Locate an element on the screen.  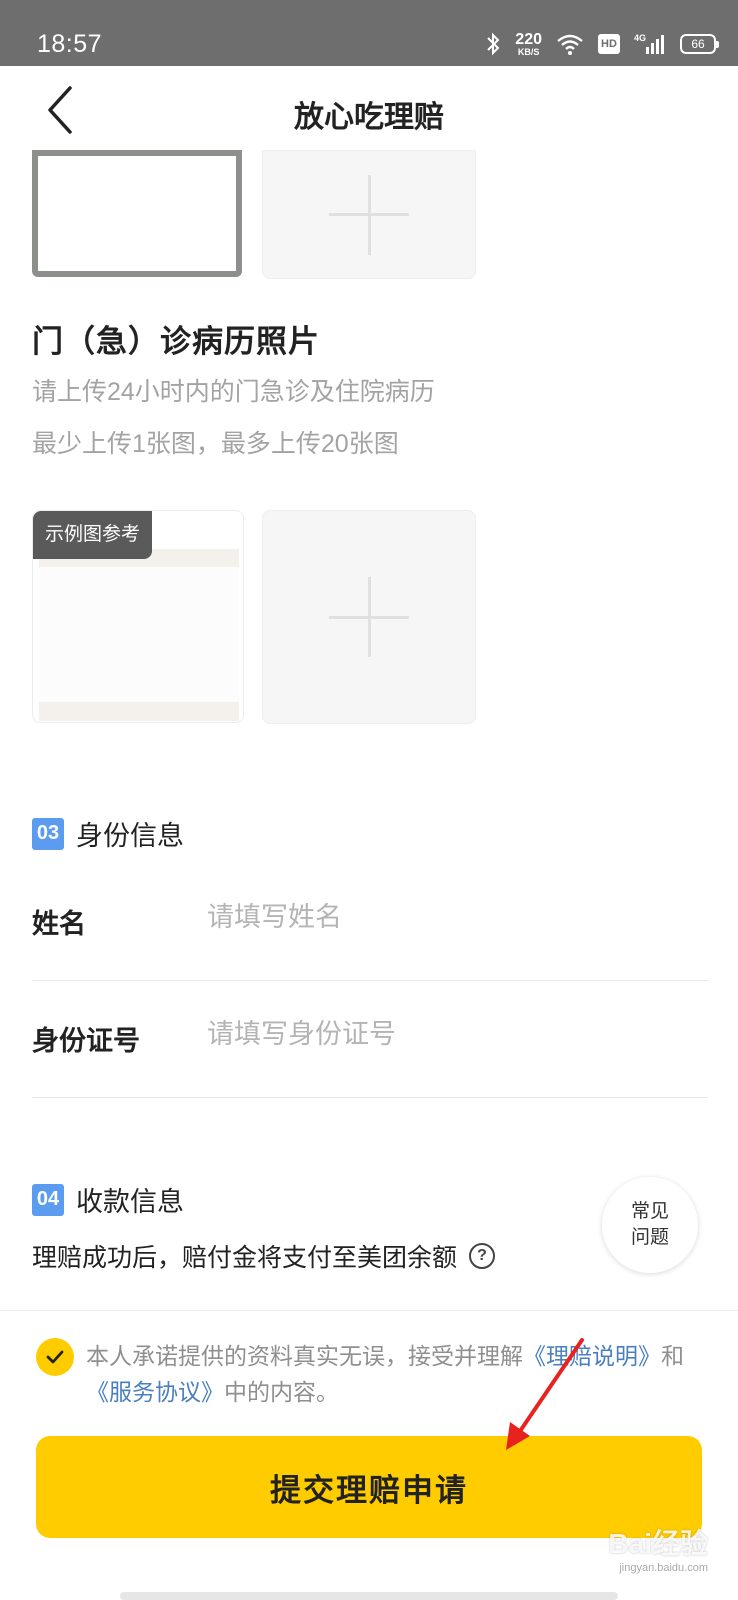
status-icons: 220 KB/S HD 4G 66 is located at coordinates (602, 44).